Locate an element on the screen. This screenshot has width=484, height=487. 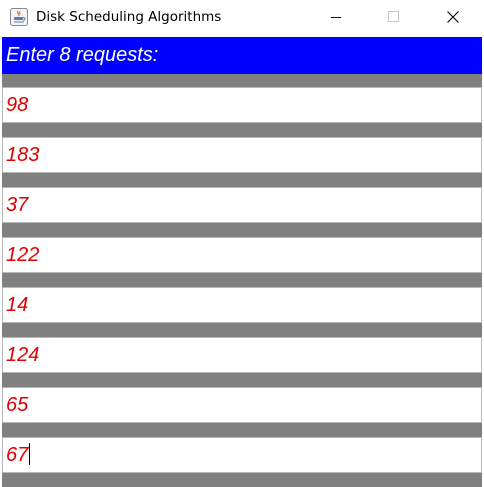
minimize-icon is located at coordinates (336, 17).